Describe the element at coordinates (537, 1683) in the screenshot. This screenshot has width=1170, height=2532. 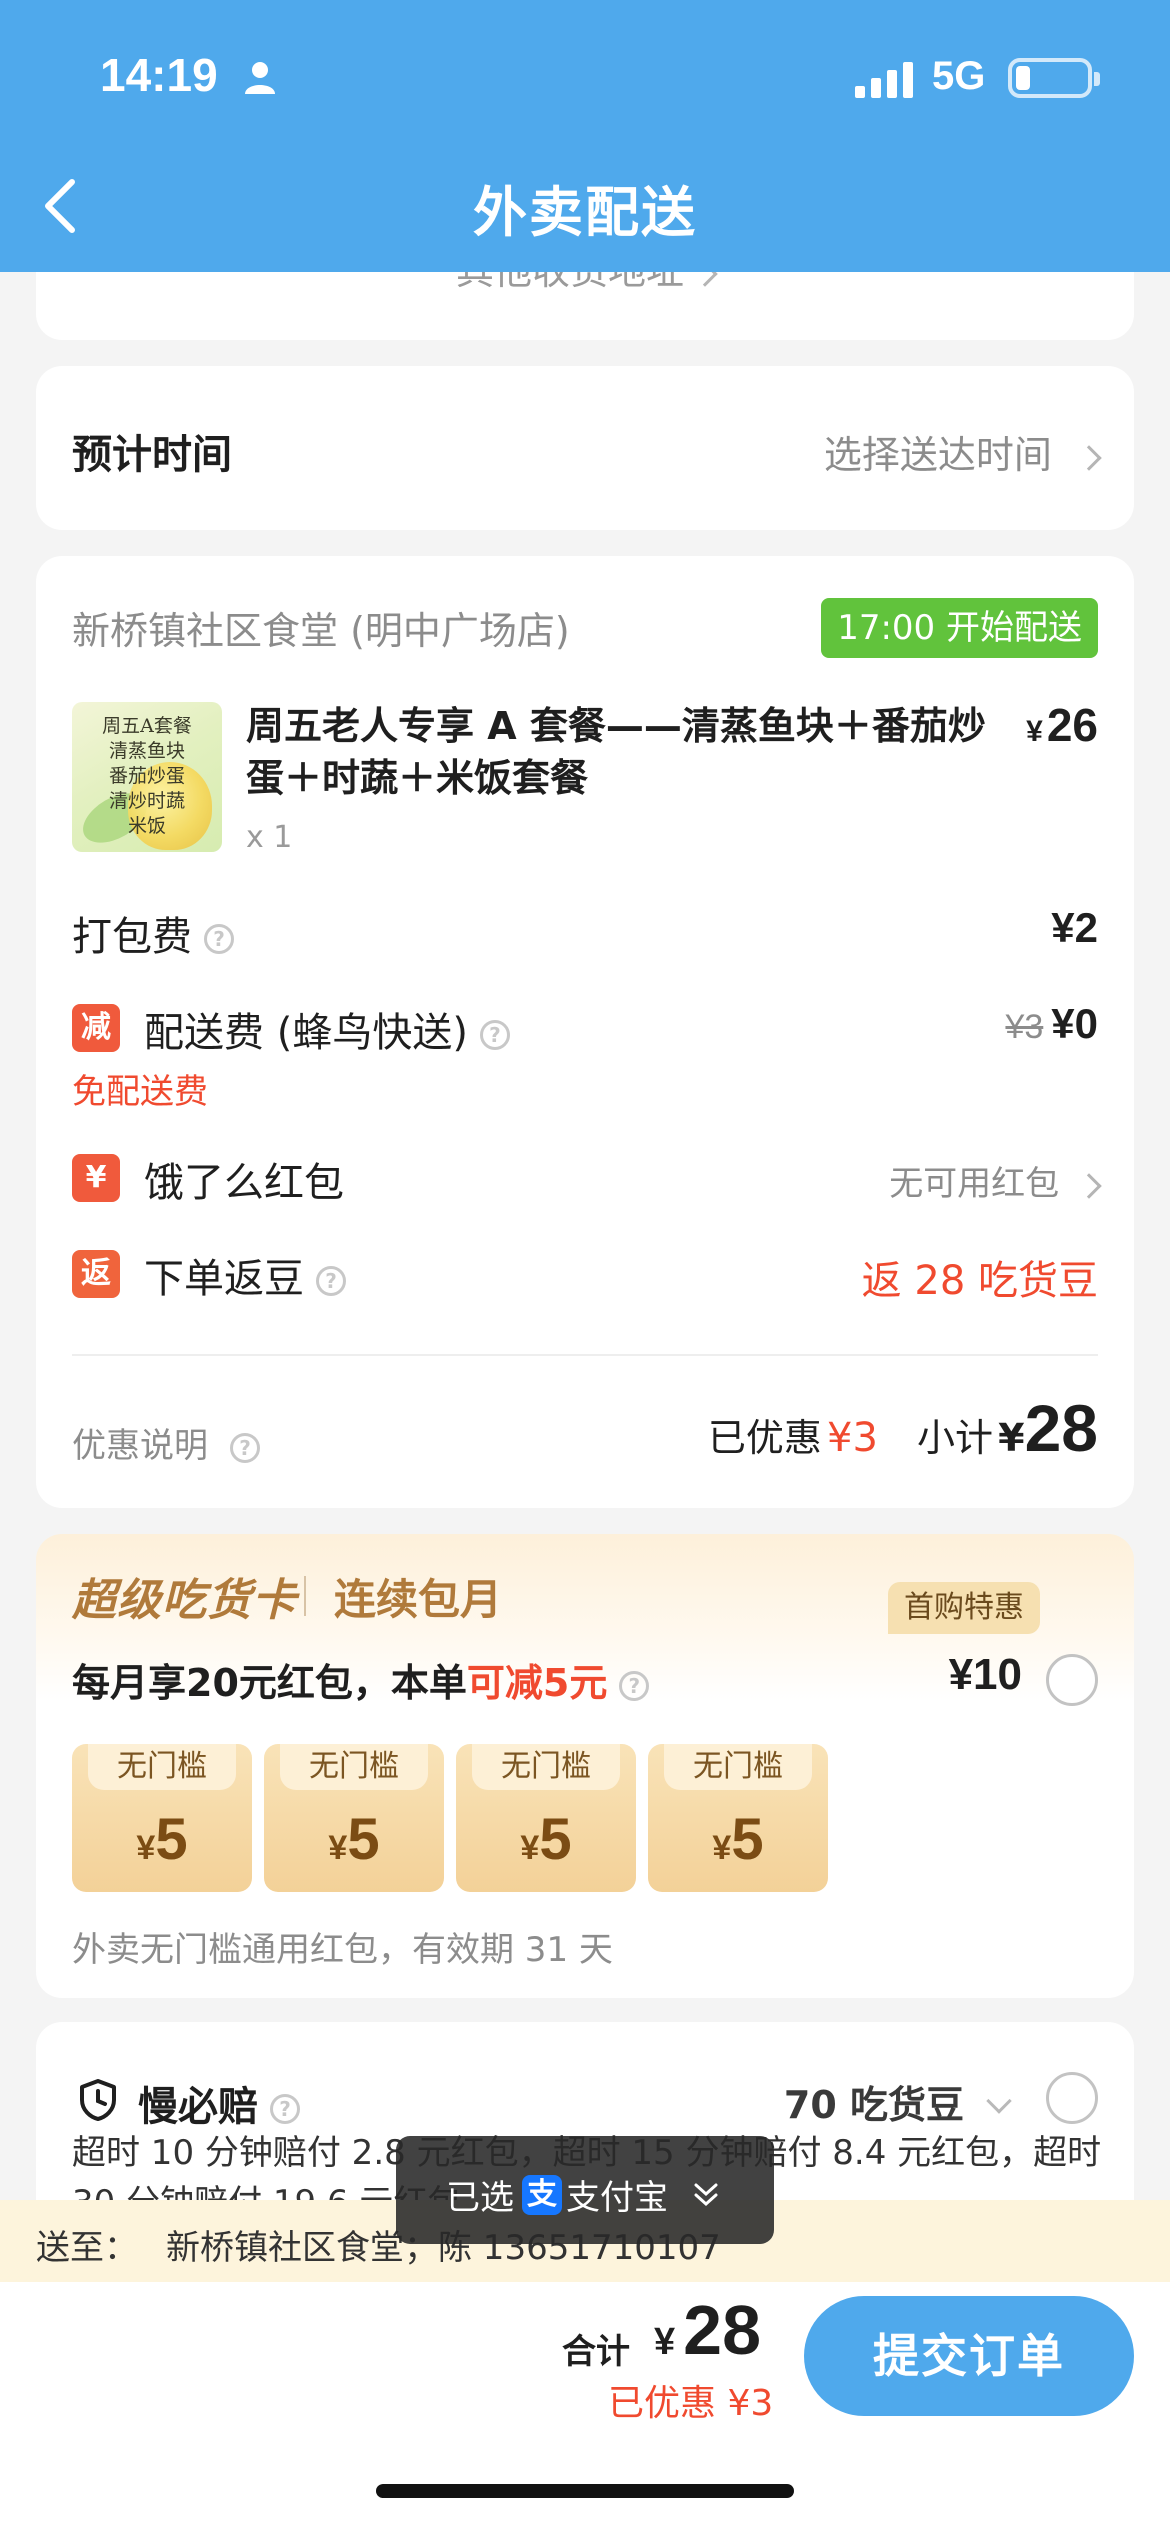
I see `vip-highlight: 可减5元` at that location.